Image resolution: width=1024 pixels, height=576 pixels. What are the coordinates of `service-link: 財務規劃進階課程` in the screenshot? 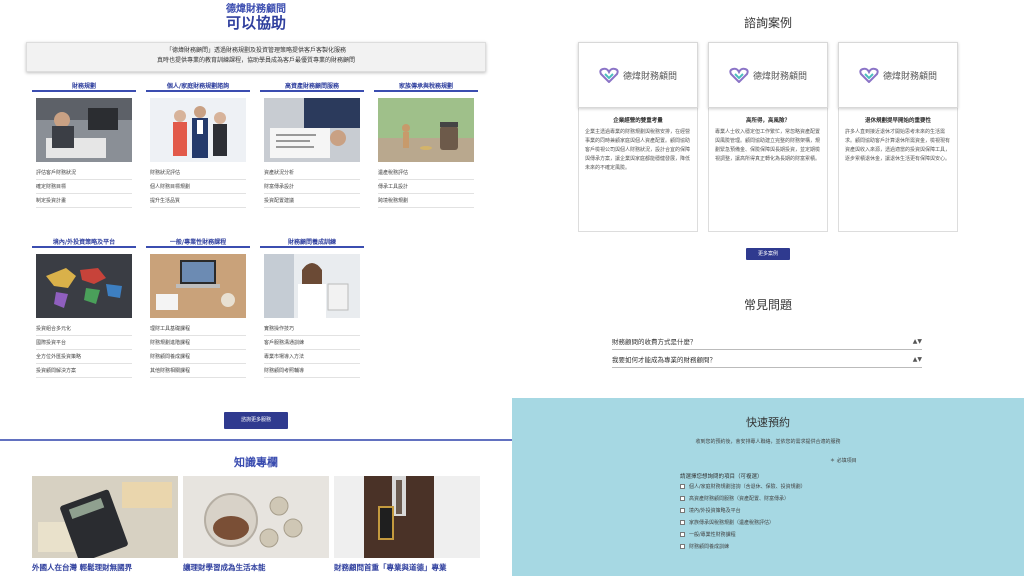 It's located at (198, 343).